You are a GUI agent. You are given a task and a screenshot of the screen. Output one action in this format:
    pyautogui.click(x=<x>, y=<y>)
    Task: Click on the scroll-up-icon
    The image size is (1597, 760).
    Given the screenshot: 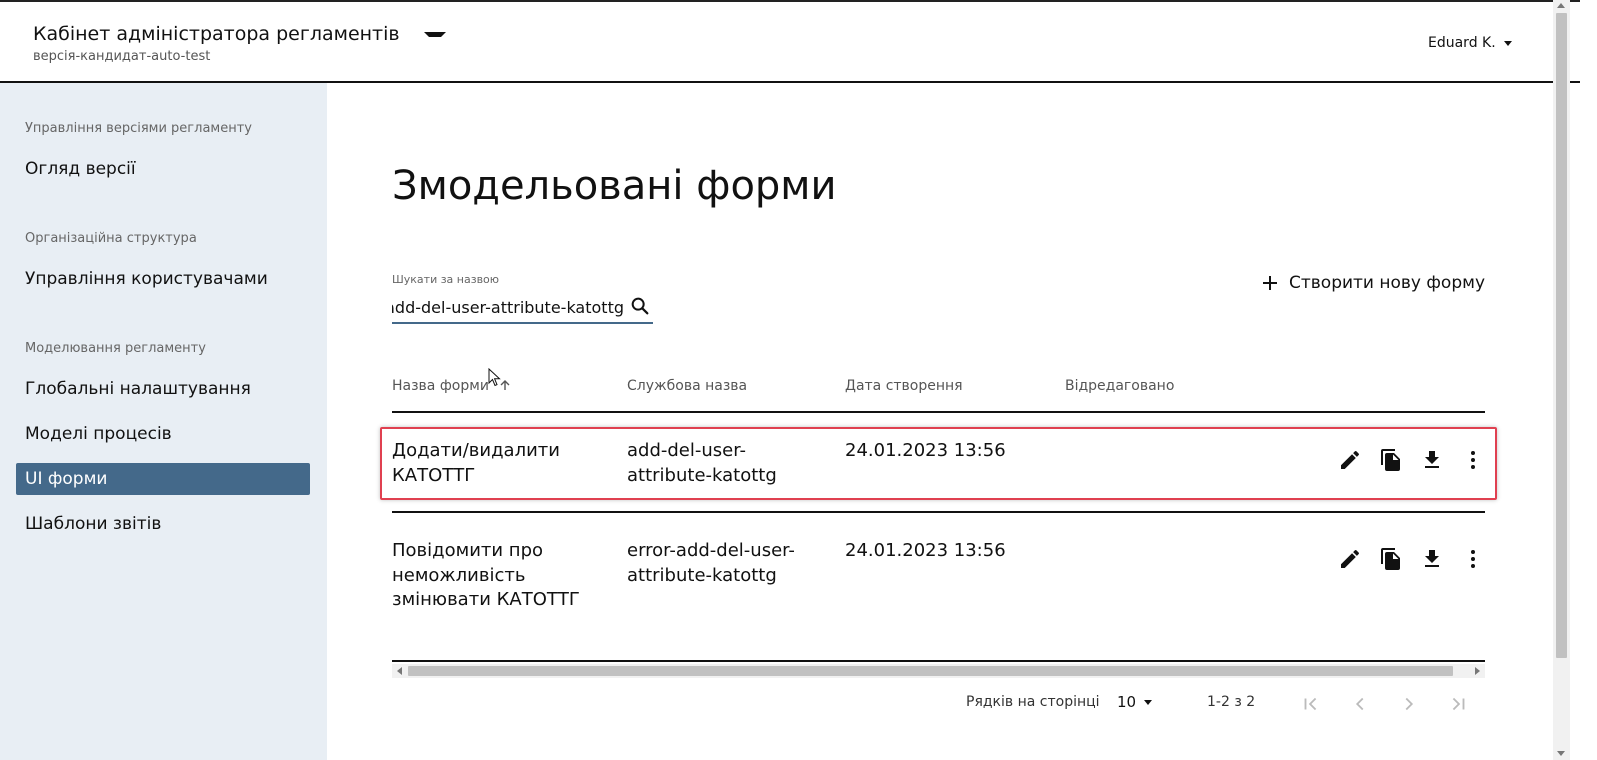 What is the action you would take?
    pyautogui.click(x=1561, y=5)
    